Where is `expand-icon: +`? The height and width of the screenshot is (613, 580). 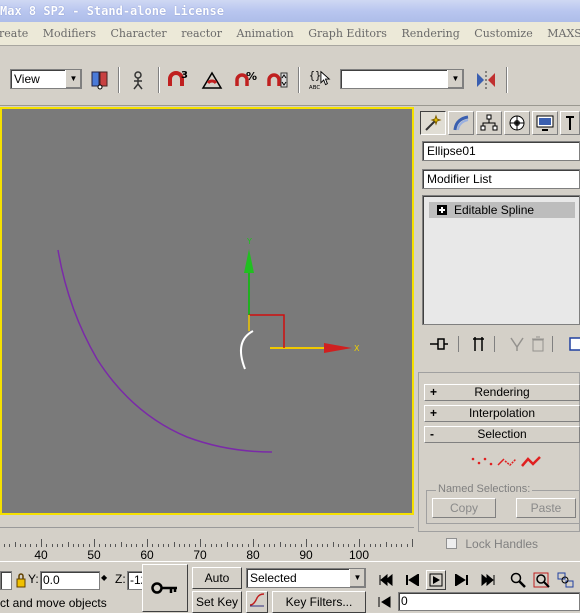 expand-icon: + is located at coordinates (434, 392).